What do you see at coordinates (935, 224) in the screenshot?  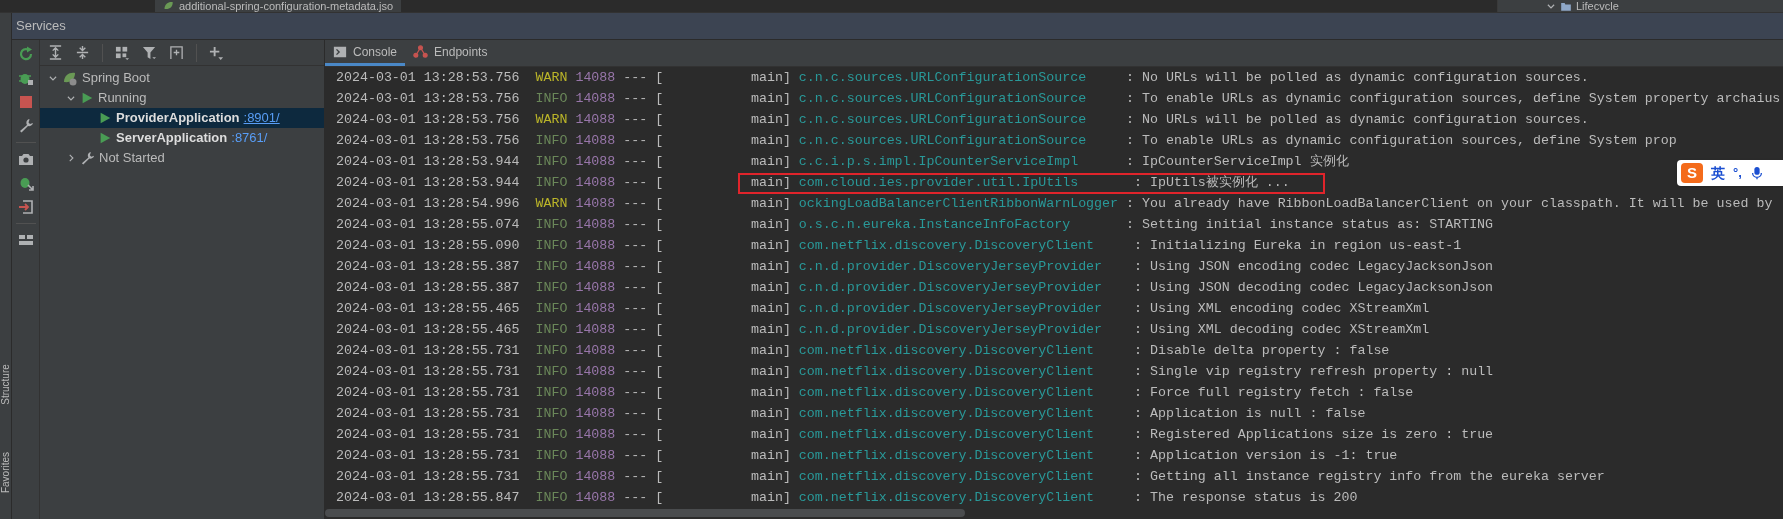 I see `logger-name: o.s.c.n.eureka.InstanceInfoFactory` at bounding box center [935, 224].